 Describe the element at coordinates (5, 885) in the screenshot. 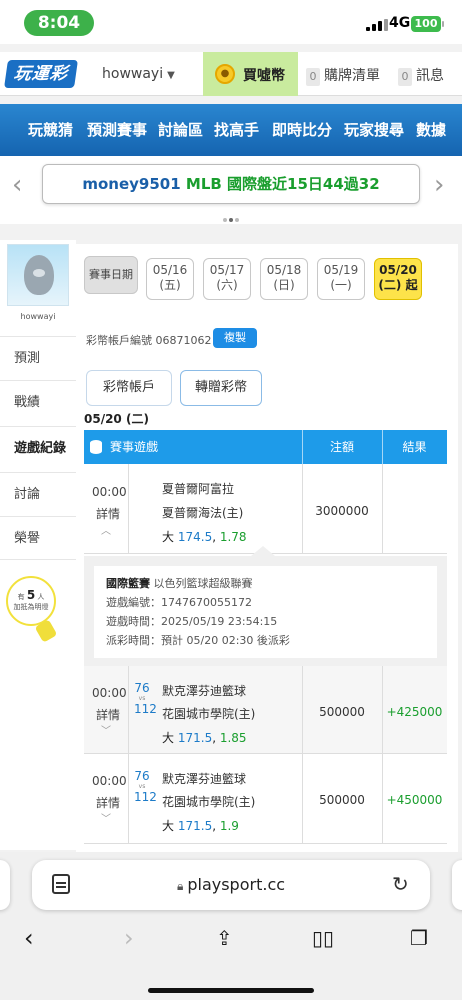

I see `prev-tab-card` at that location.